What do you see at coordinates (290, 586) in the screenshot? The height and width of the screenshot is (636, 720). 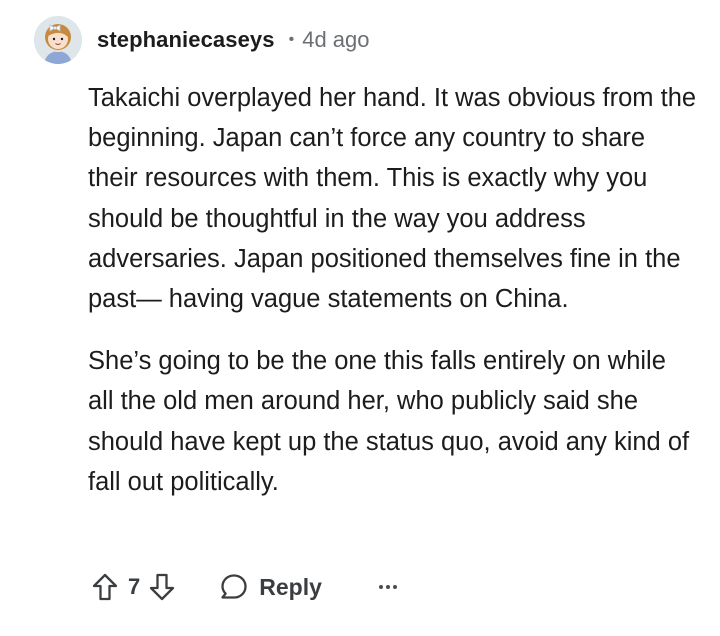 I see `reply-label: Reply` at bounding box center [290, 586].